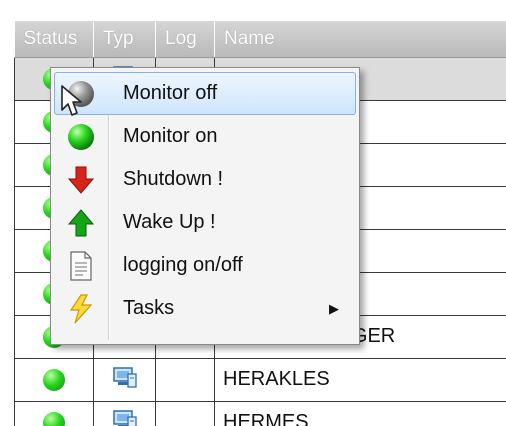 The width and height of the screenshot is (506, 426). Describe the element at coordinates (124, 39) in the screenshot. I see `column-header-typ: Typ` at that location.